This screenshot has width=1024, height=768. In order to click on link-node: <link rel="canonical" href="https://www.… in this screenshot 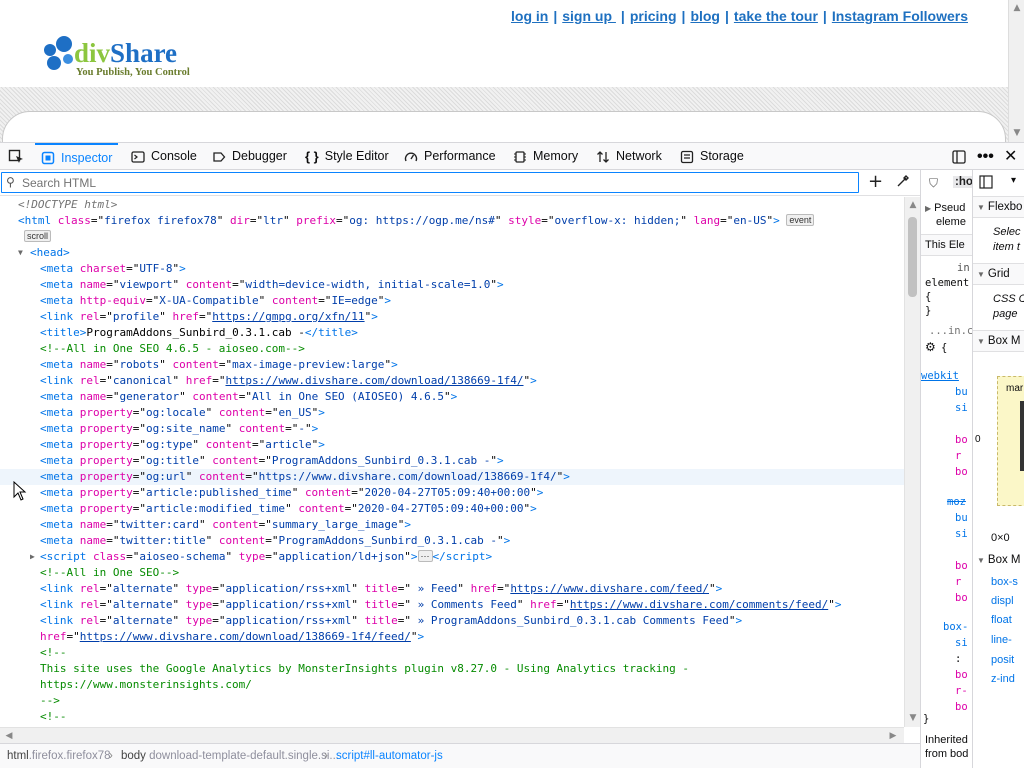, I will do `click(452, 381)`.